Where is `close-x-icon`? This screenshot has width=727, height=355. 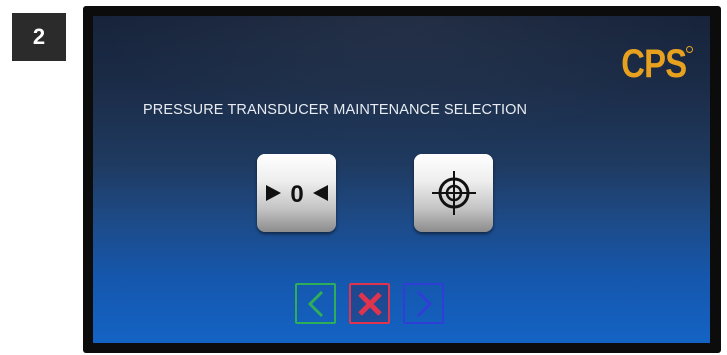
close-x-icon is located at coordinates (369, 303).